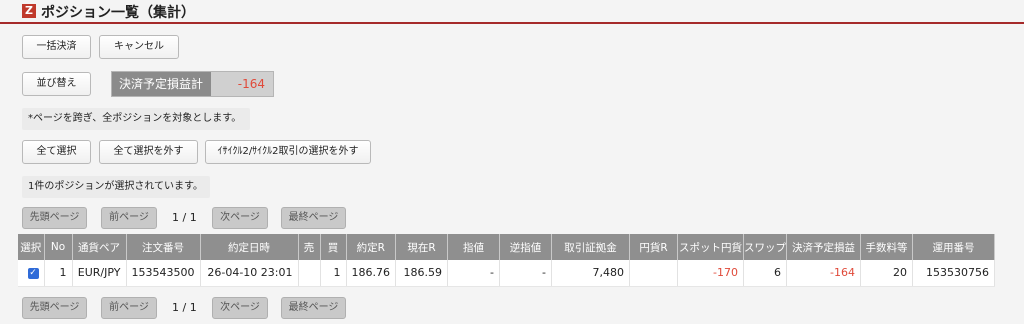 The height and width of the screenshot is (324, 1024). What do you see at coordinates (421, 247) in the screenshot?
I see `col-header: 現在R` at bounding box center [421, 247].